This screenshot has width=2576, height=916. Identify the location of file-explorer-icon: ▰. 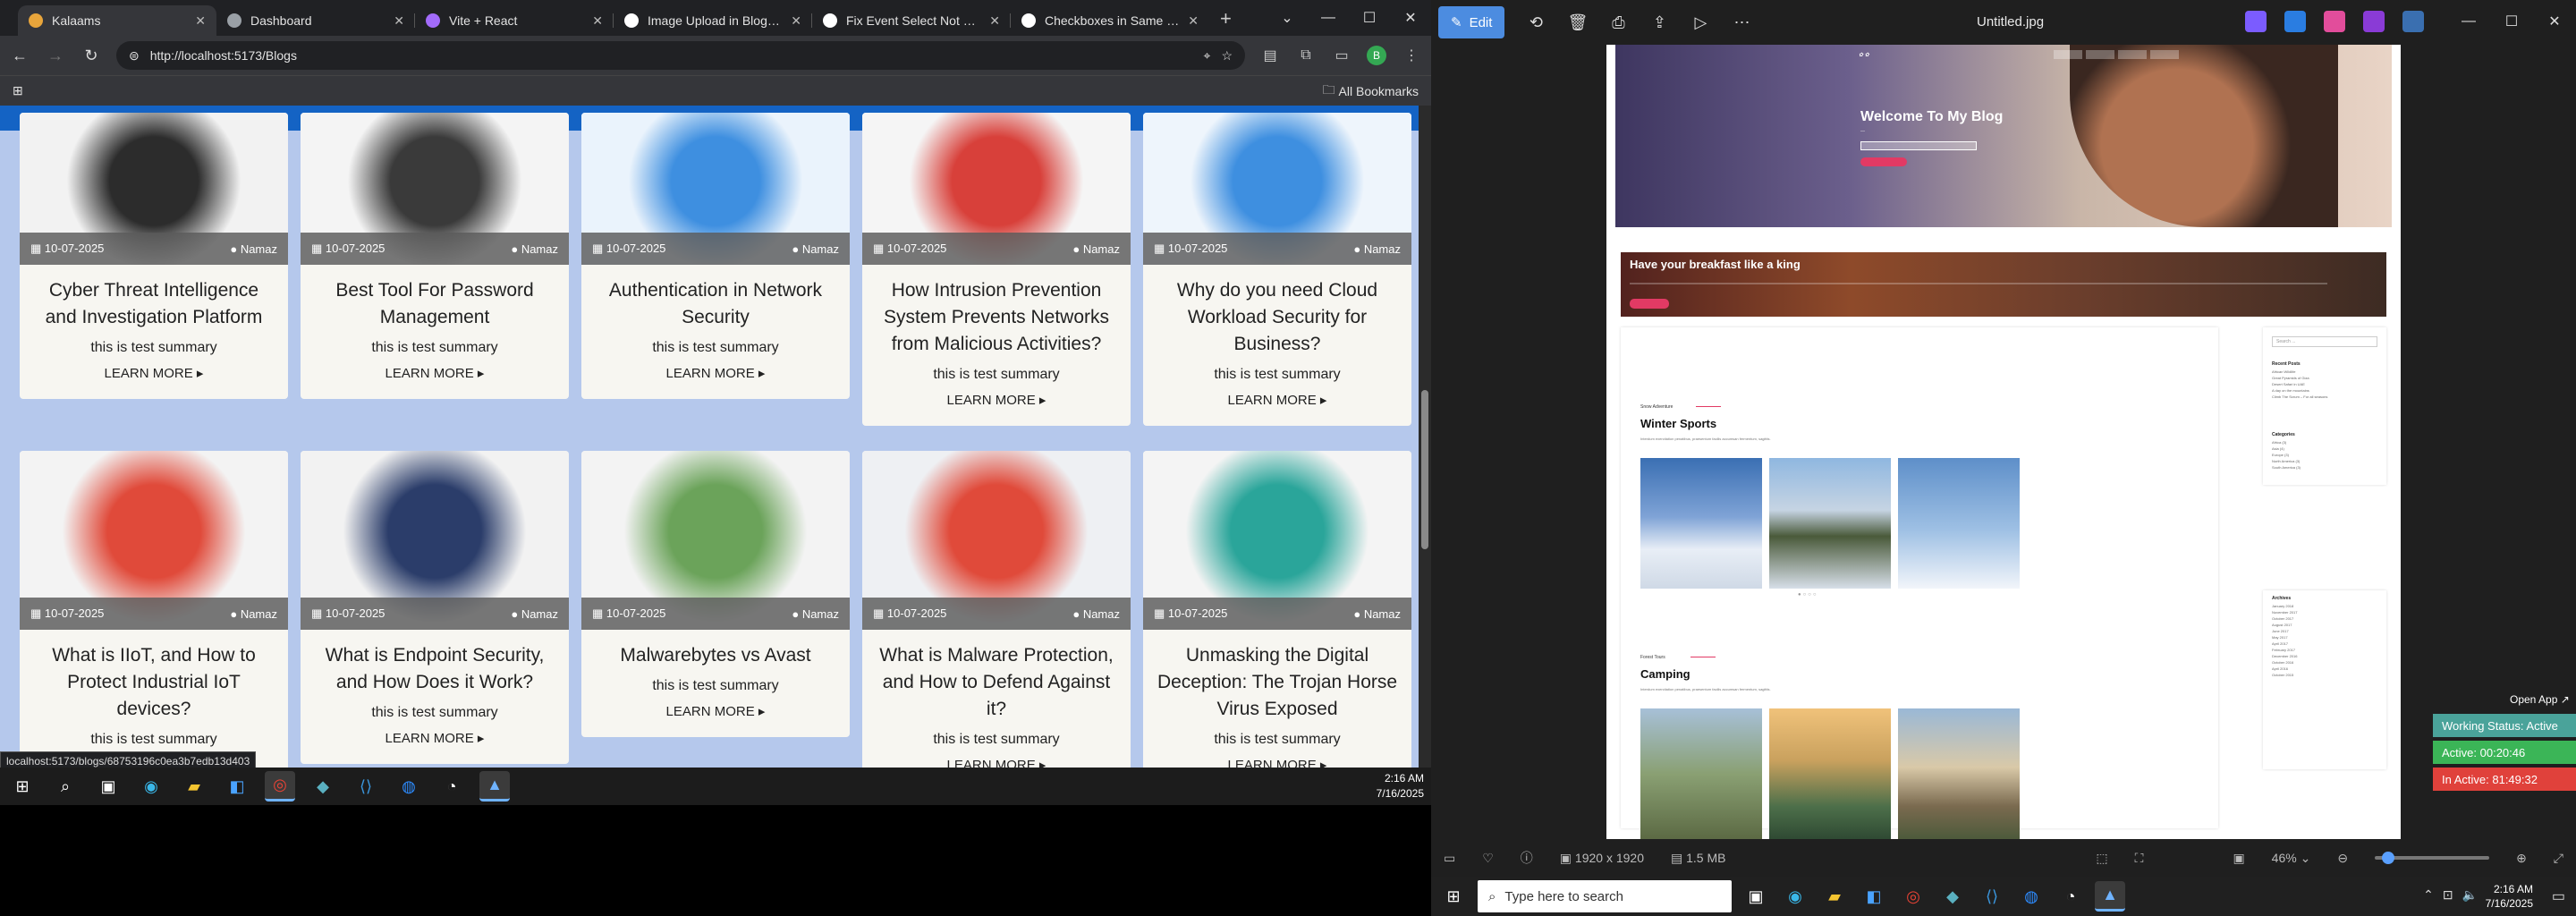
(194, 786).